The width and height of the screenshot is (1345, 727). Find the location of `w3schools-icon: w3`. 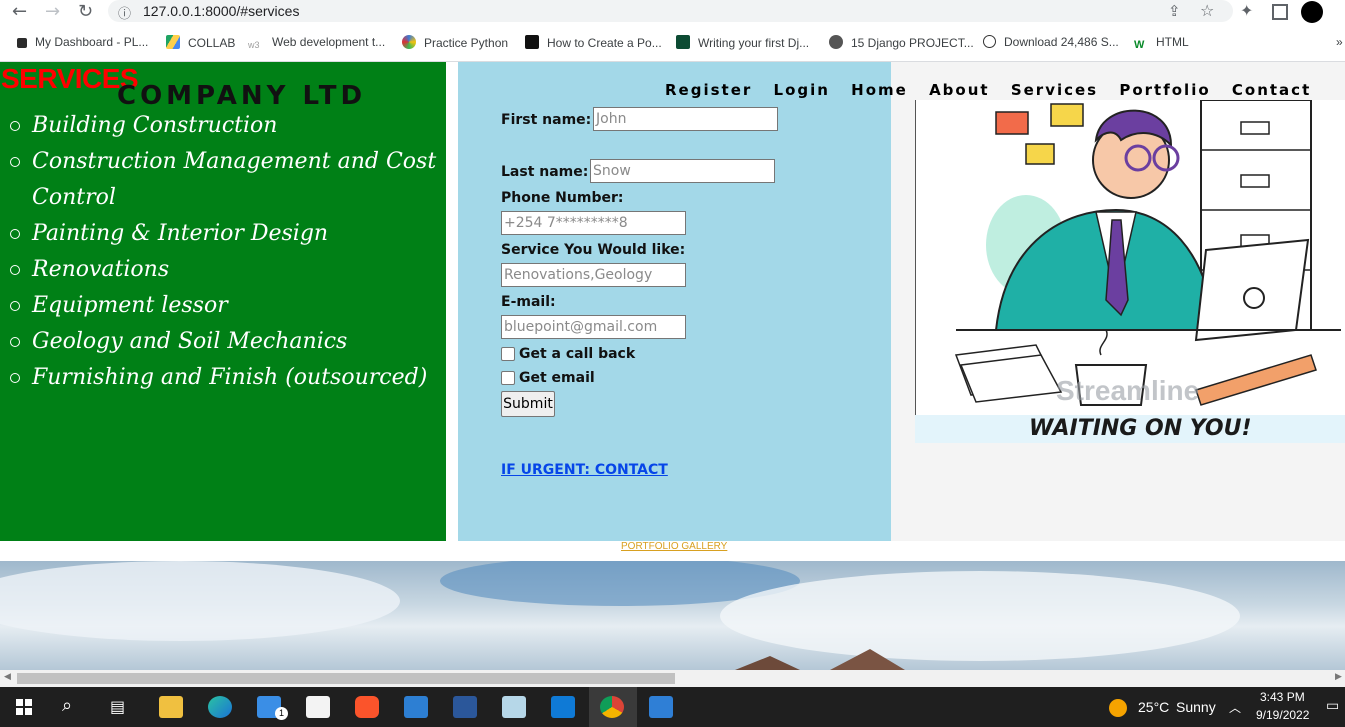

w3schools-icon: w3 is located at coordinates (256, 47).